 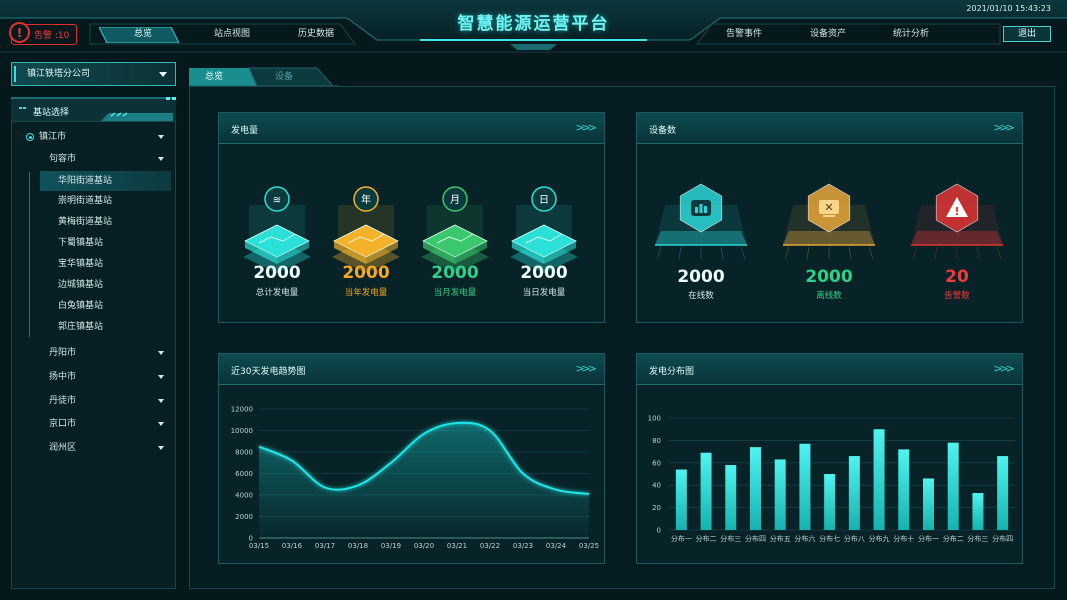 I want to click on tree-station: 白兔镇基站, so click(x=105, y=306).